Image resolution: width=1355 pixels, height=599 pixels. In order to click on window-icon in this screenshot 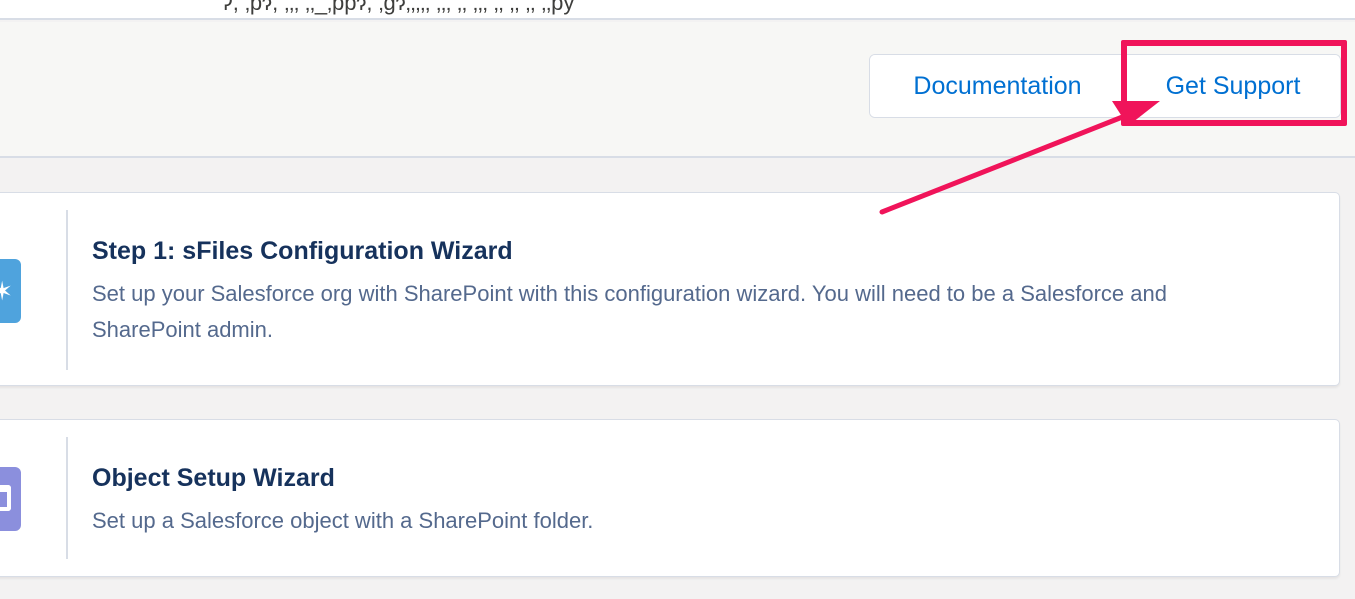, I will do `click(5, 498)`.